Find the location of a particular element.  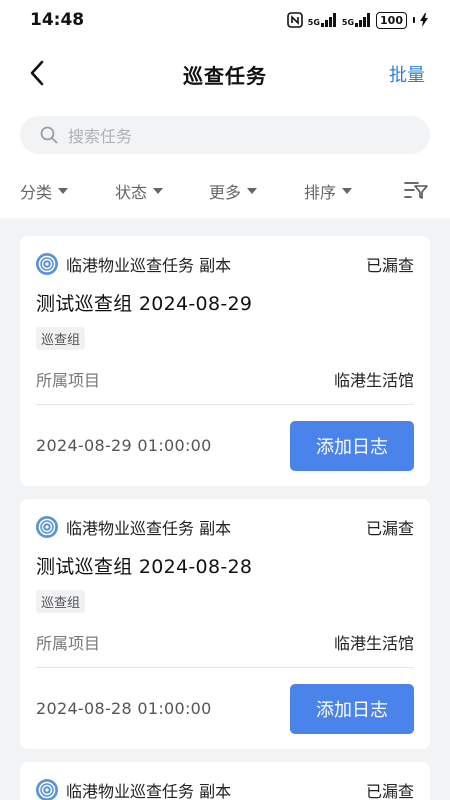

charging-icon is located at coordinates (424, 20).